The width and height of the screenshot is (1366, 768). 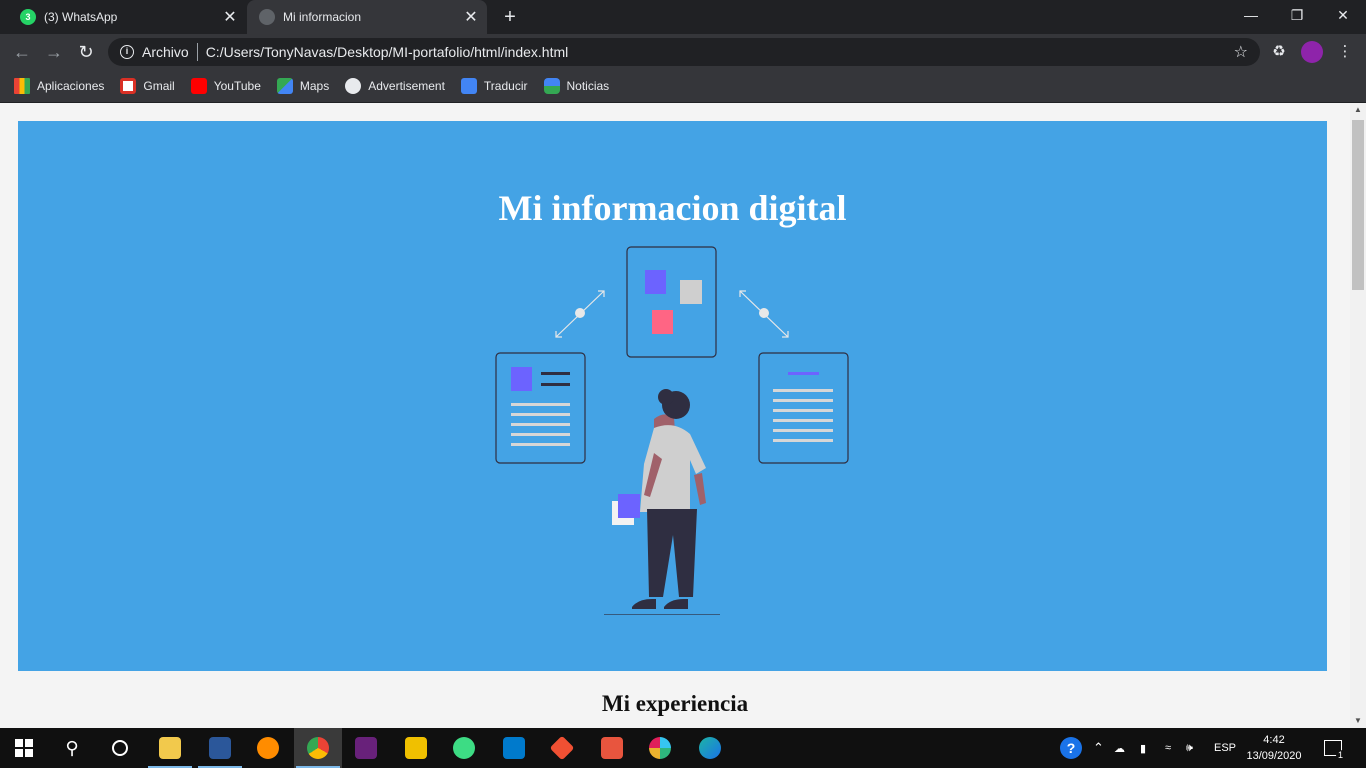 I want to click on tab-title: Mi informacion, so click(x=322, y=17).